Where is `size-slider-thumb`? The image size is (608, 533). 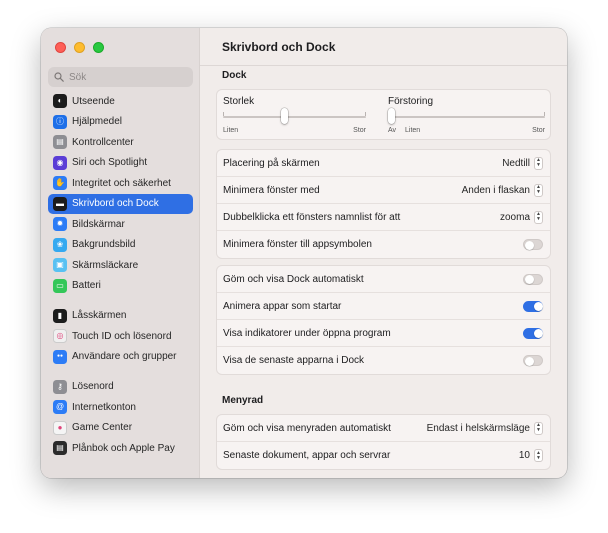
size-slider-thumb is located at coordinates (285, 116).